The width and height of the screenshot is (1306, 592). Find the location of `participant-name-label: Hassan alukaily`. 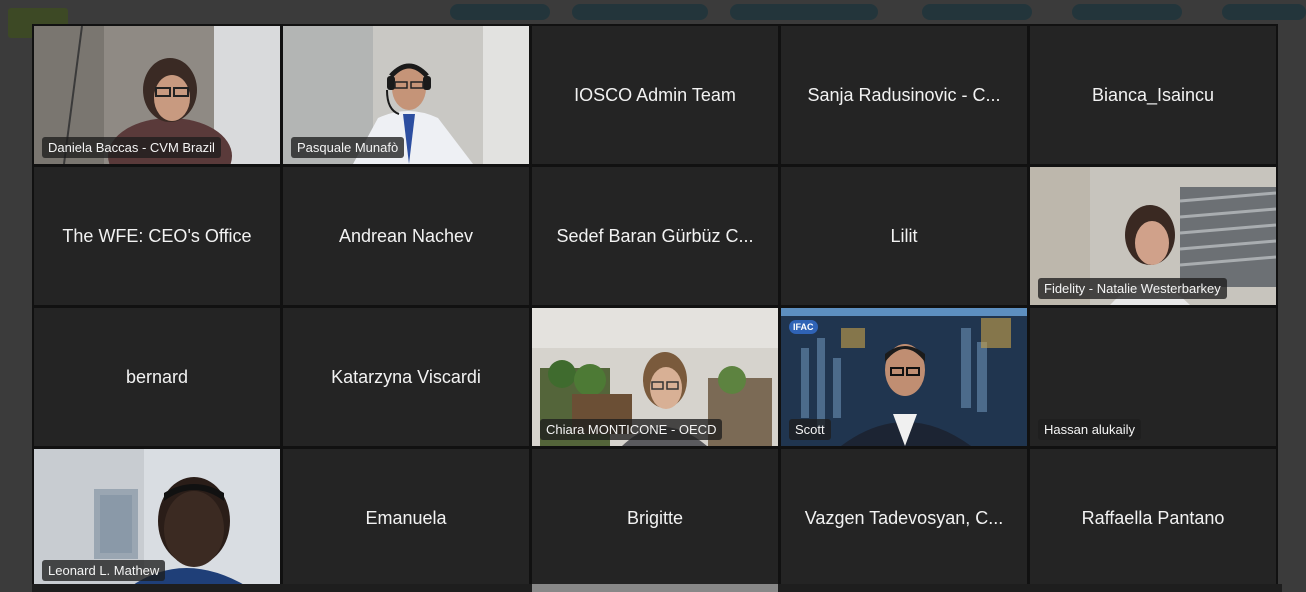

participant-name-label: Hassan alukaily is located at coordinates (1090, 429).